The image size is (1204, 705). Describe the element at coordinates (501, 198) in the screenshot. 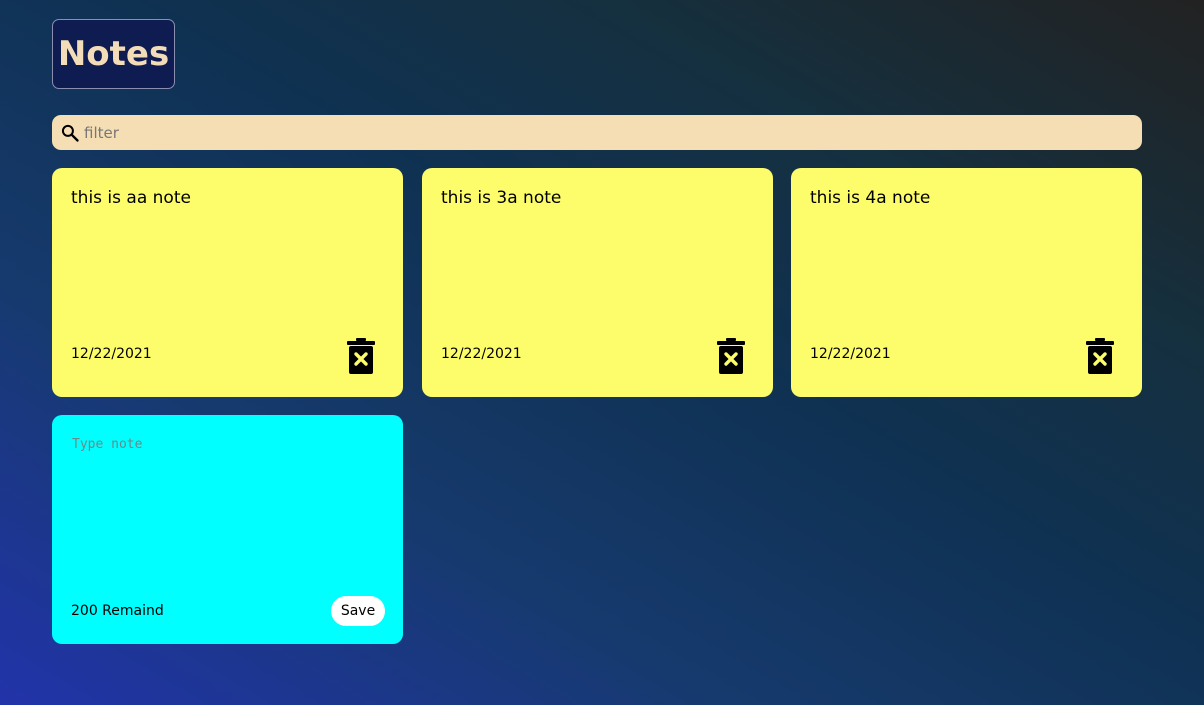

I see `note-text: this is 3a note` at that location.